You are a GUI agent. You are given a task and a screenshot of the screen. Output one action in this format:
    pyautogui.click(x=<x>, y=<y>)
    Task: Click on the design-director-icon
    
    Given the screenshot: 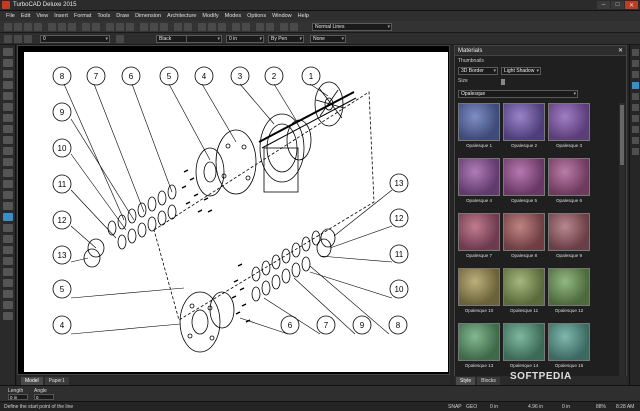 What is the action you would take?
    pyautogui.click(x=635, y=129)
    